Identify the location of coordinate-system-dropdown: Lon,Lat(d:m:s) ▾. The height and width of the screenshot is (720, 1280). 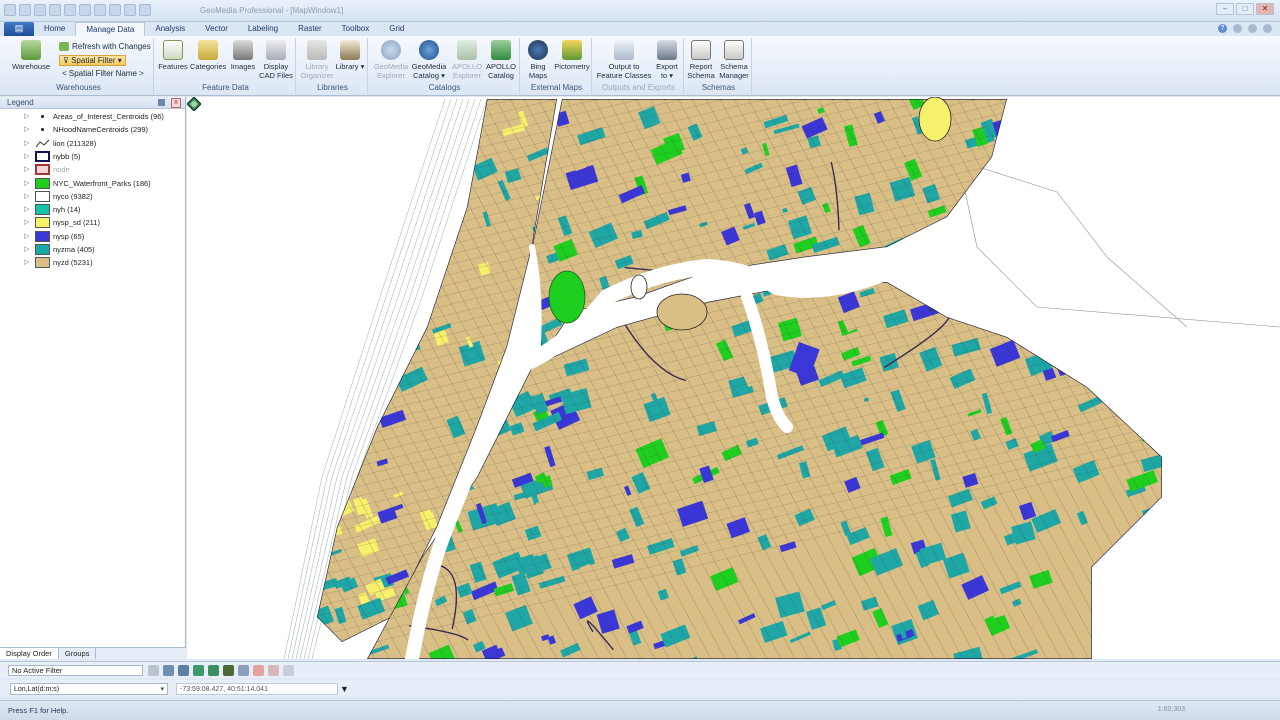
(89, 689).